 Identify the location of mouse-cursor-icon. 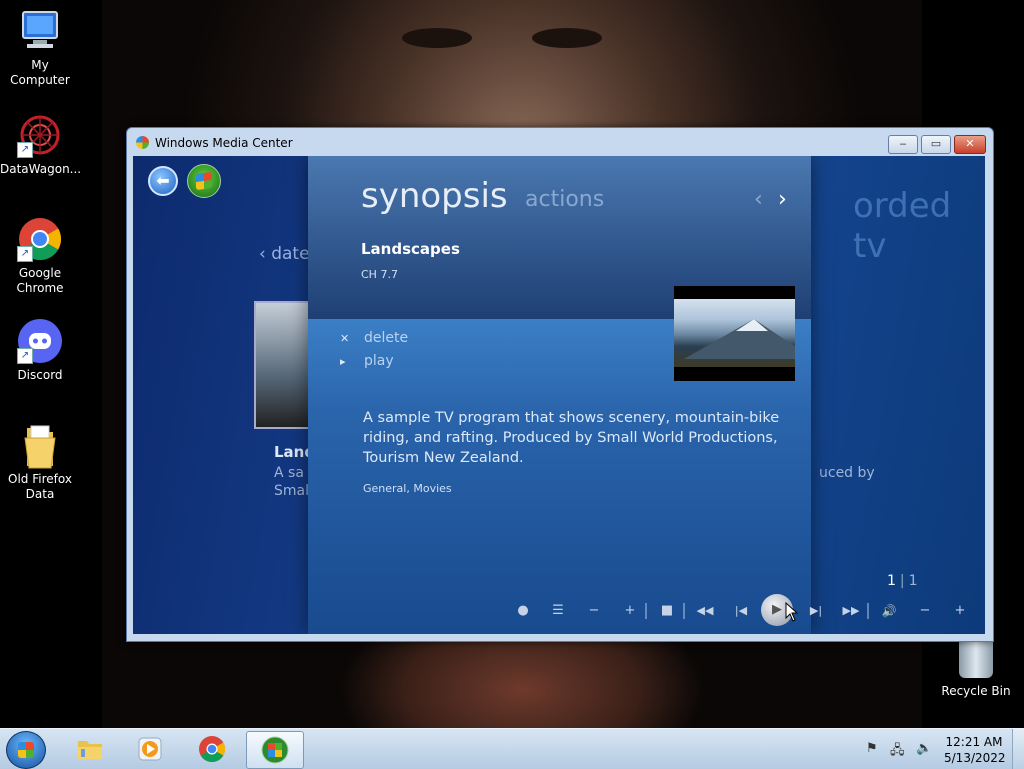
(792, 612).